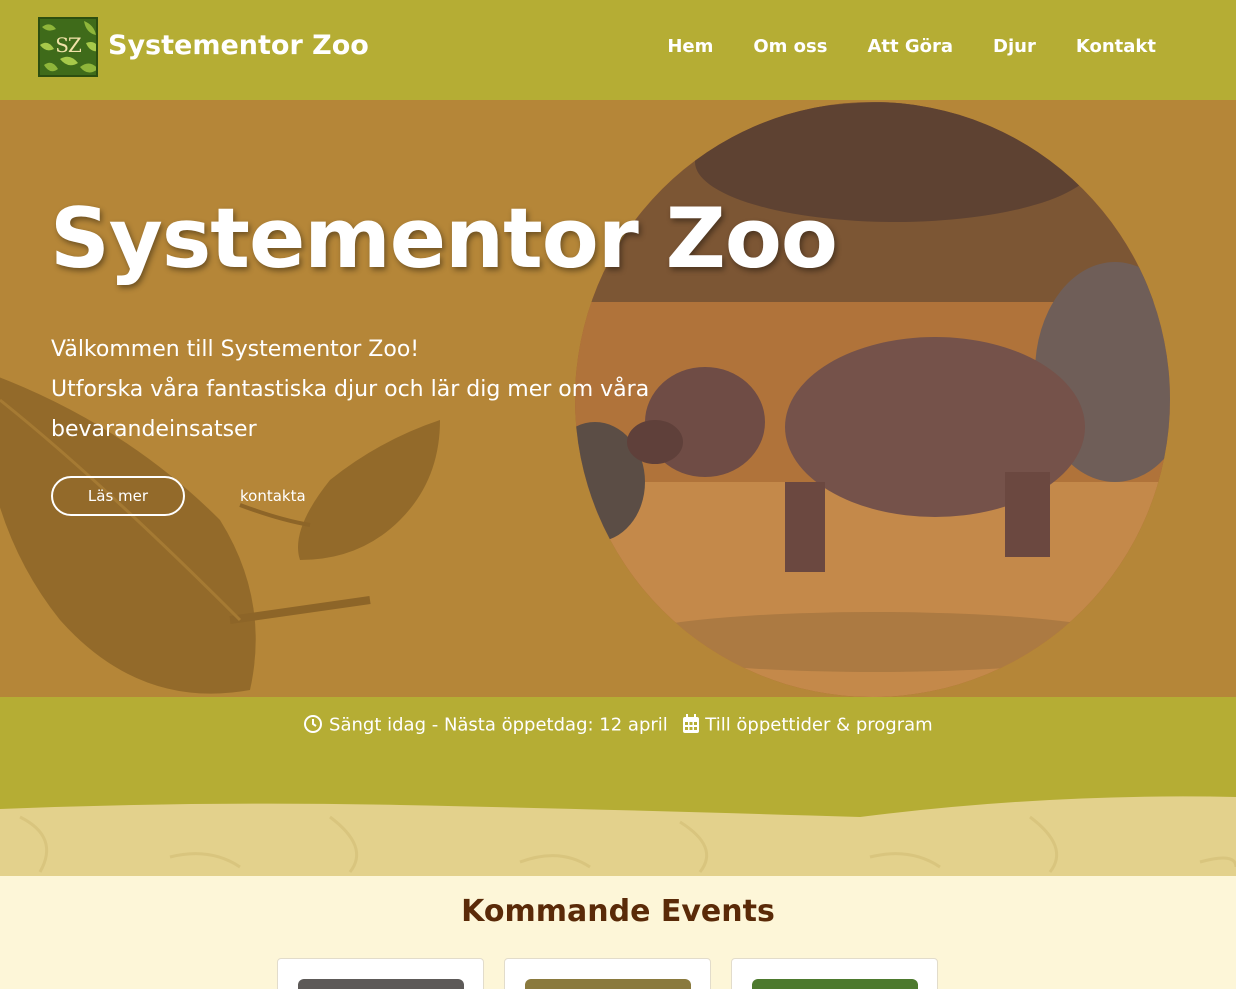 This screenshot has width=1236, height=989. What do you see at coordinates (618, 911) in the screenshot?
I see `events-heading: Kommande Events` at bounding box center [618, 911].